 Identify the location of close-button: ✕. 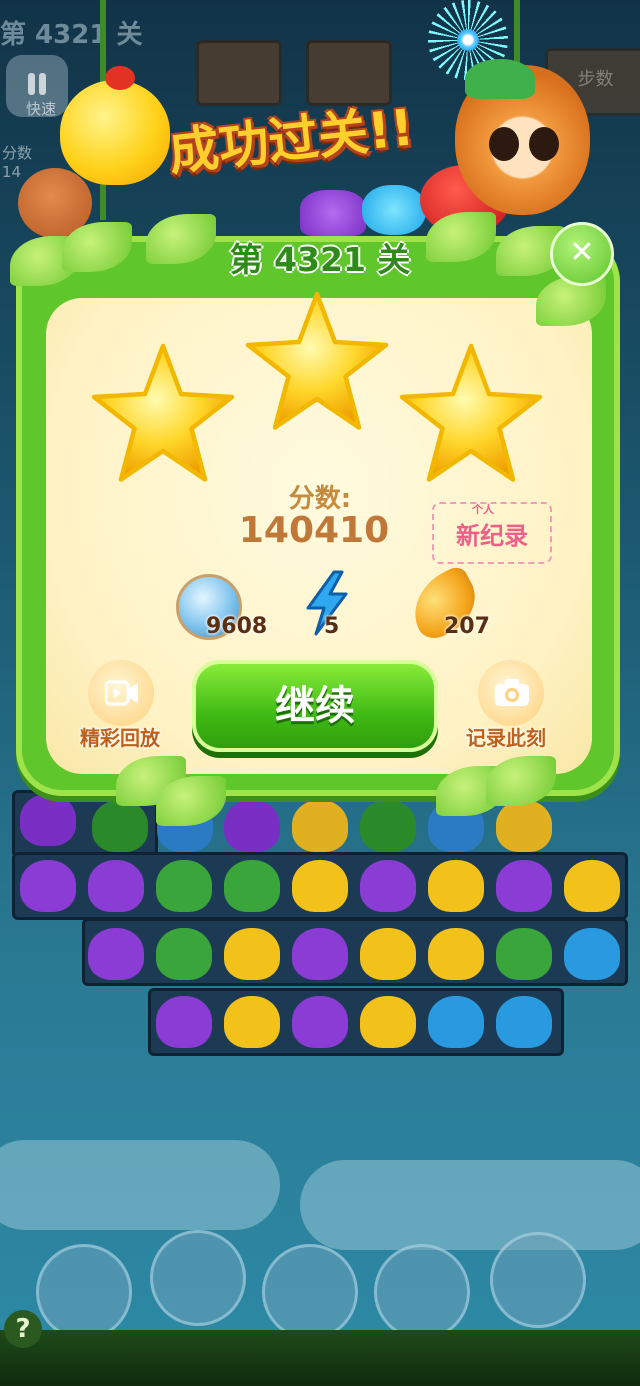
(582, 254).